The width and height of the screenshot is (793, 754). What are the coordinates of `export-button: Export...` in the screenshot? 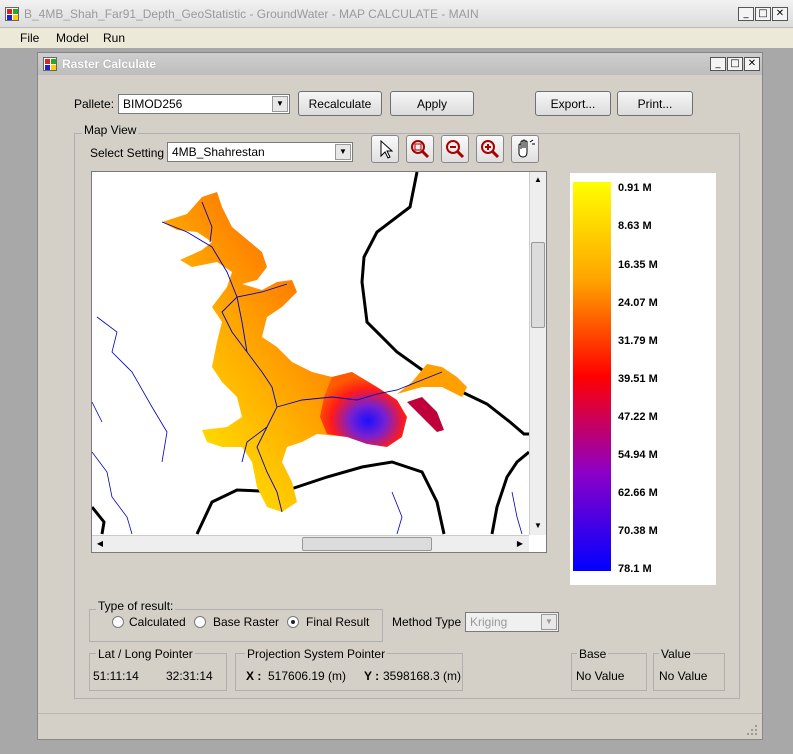 It's located at (573, 103).